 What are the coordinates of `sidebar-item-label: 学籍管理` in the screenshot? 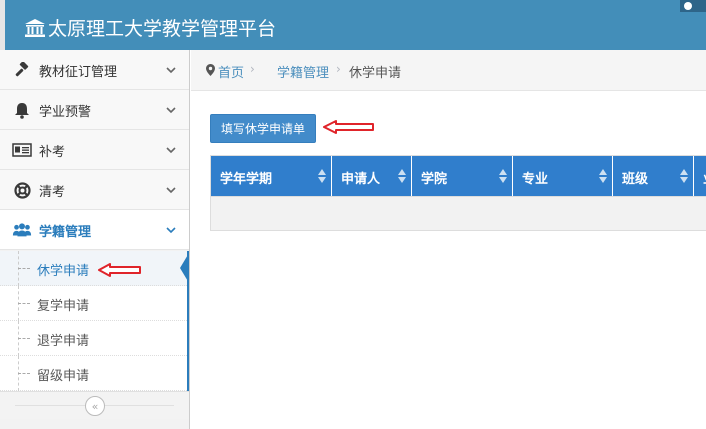 It's located at (65, 232).